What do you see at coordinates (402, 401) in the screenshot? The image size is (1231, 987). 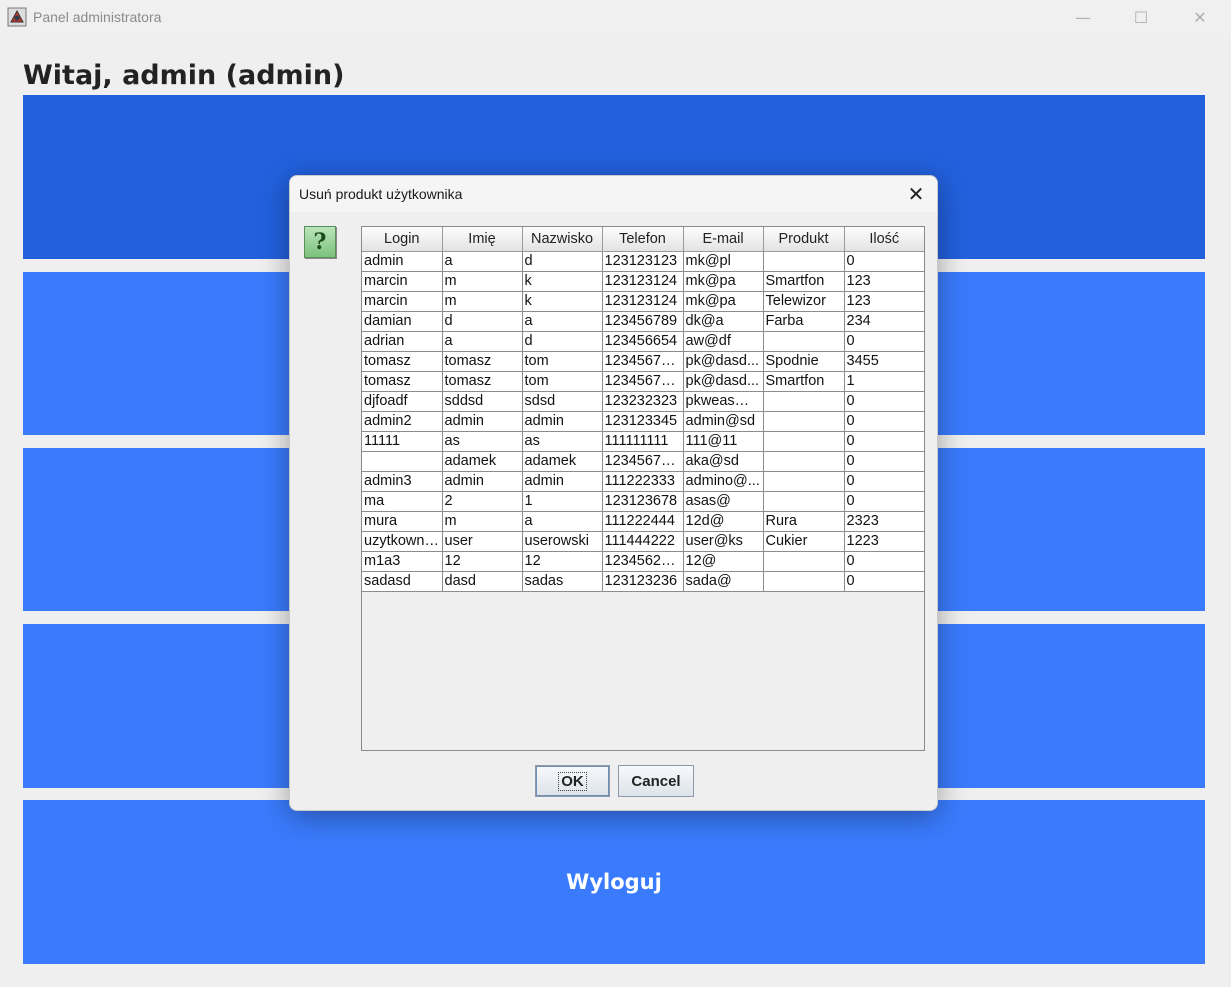 I see `table-cell: djfoadf` at bounding box center [402, 401].